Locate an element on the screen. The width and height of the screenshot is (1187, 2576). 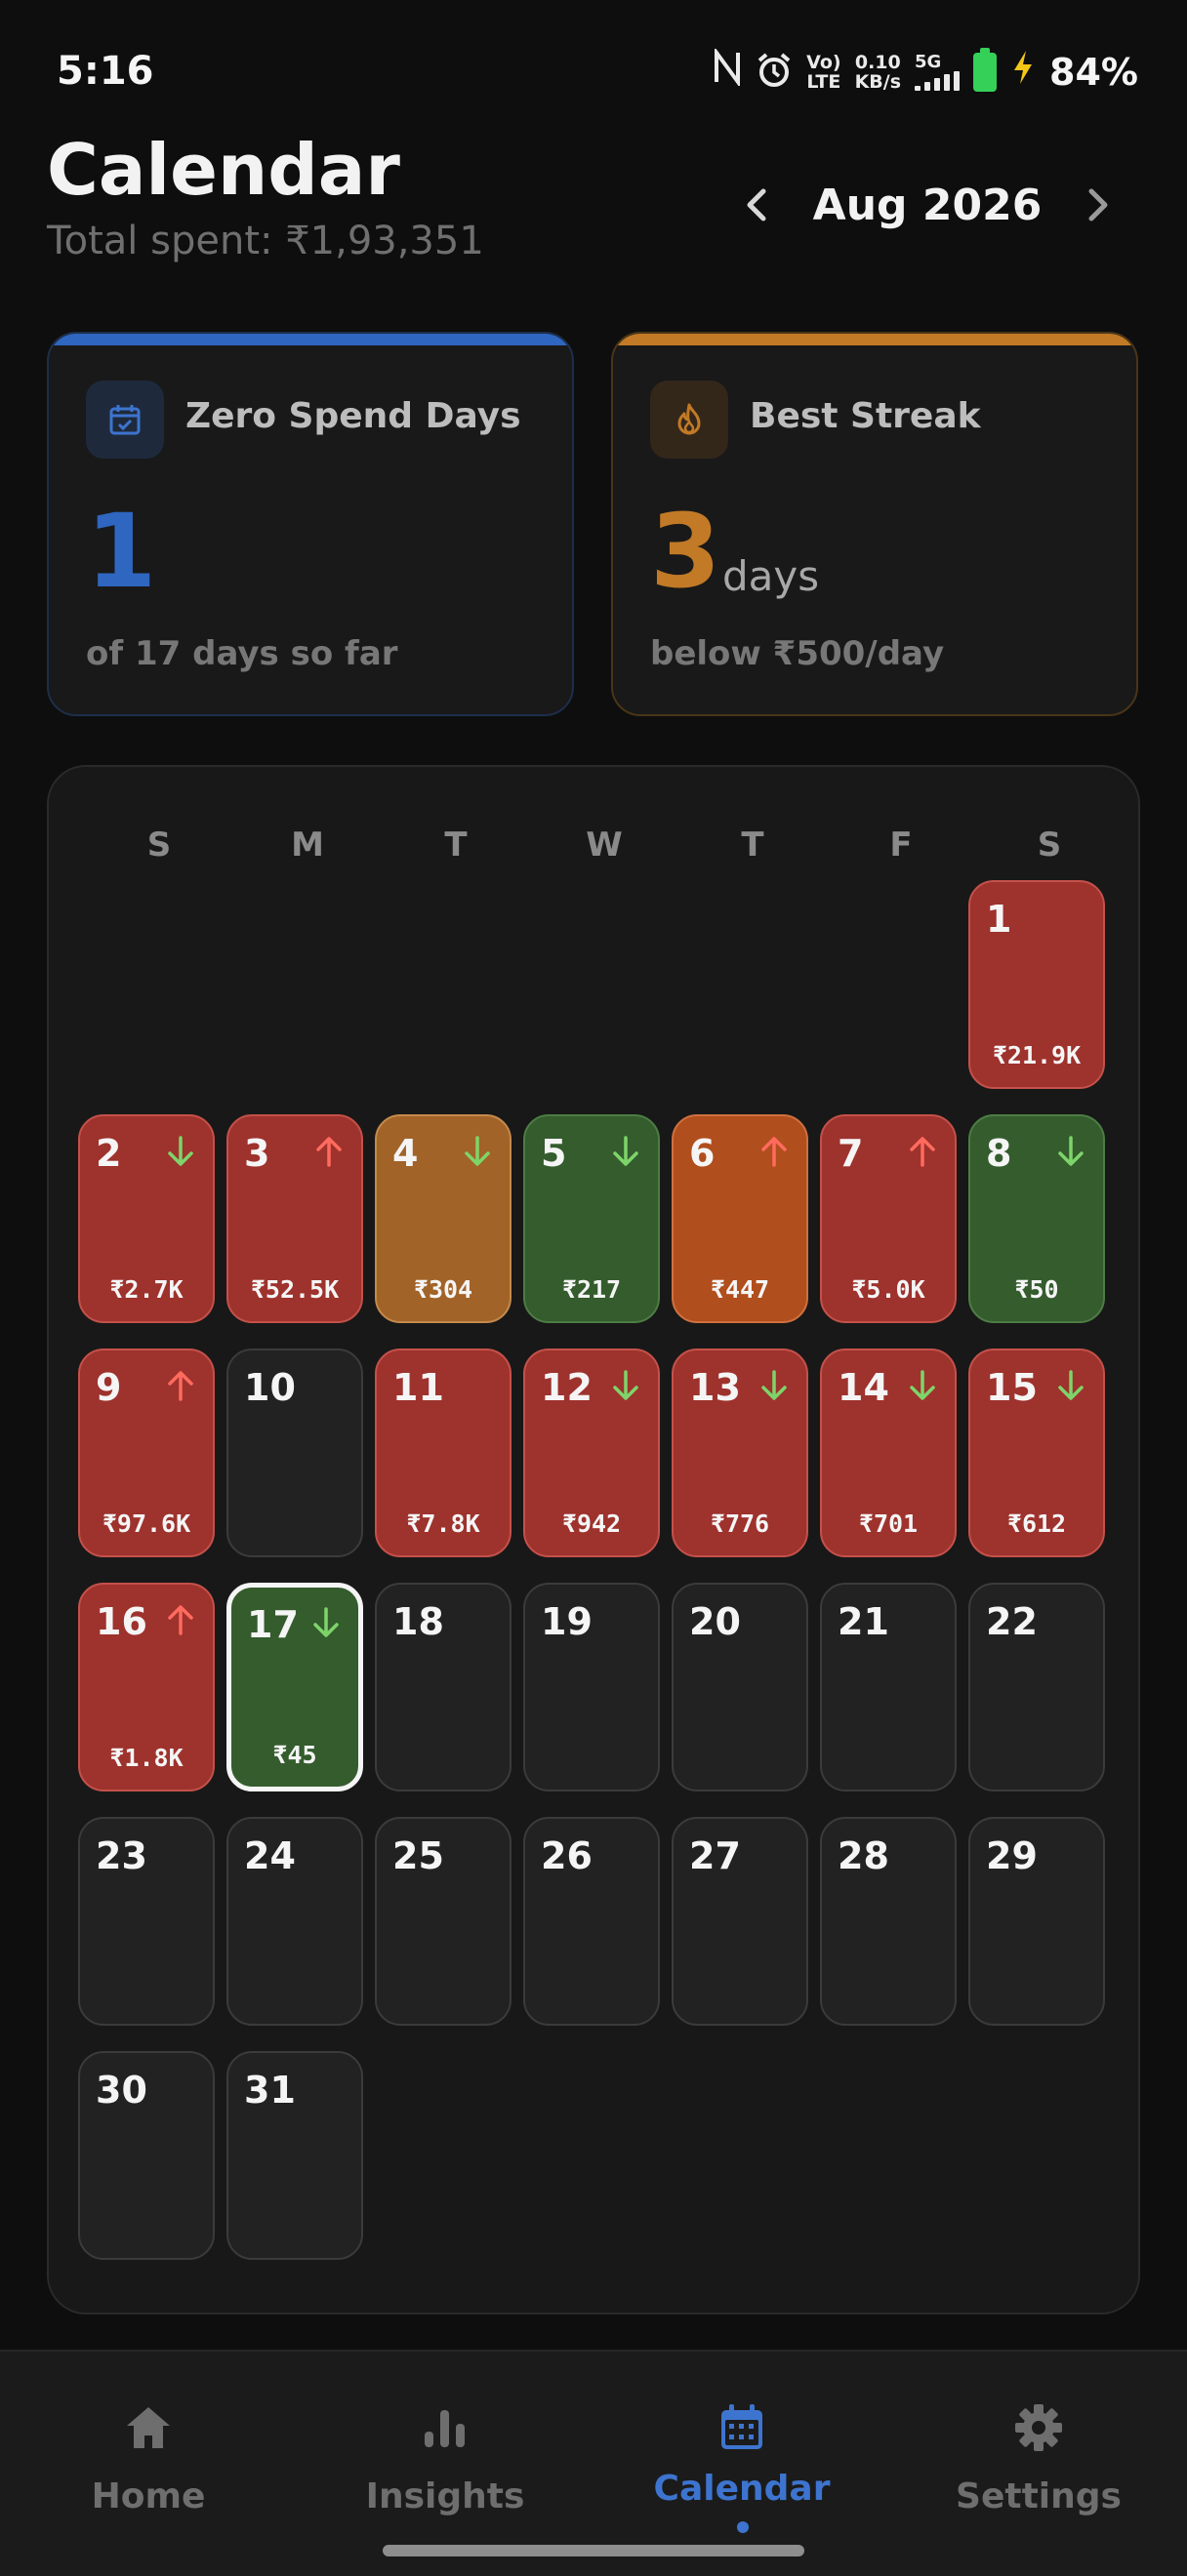
day-amount: ₹304 is located at coordinates (443, 1289).